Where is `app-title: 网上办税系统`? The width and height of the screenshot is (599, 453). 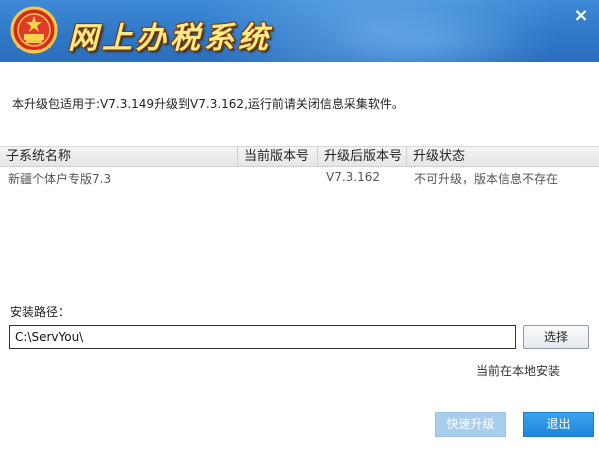 app-title: 网上办税系统 is located at coordinates (170, 38).